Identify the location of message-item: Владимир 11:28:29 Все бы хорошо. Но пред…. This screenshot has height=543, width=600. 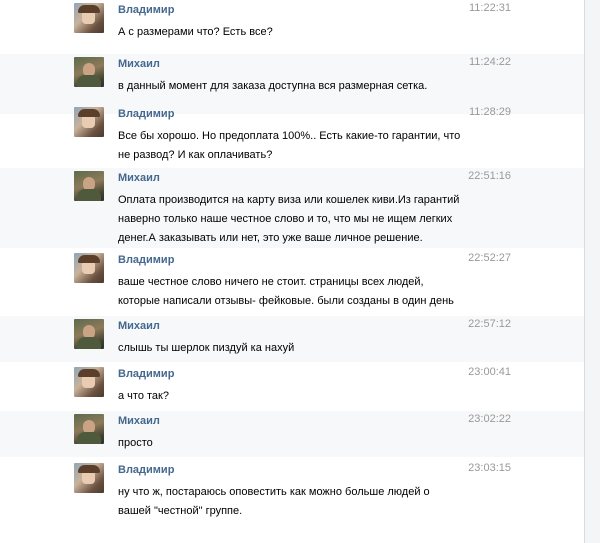
(292, 134).